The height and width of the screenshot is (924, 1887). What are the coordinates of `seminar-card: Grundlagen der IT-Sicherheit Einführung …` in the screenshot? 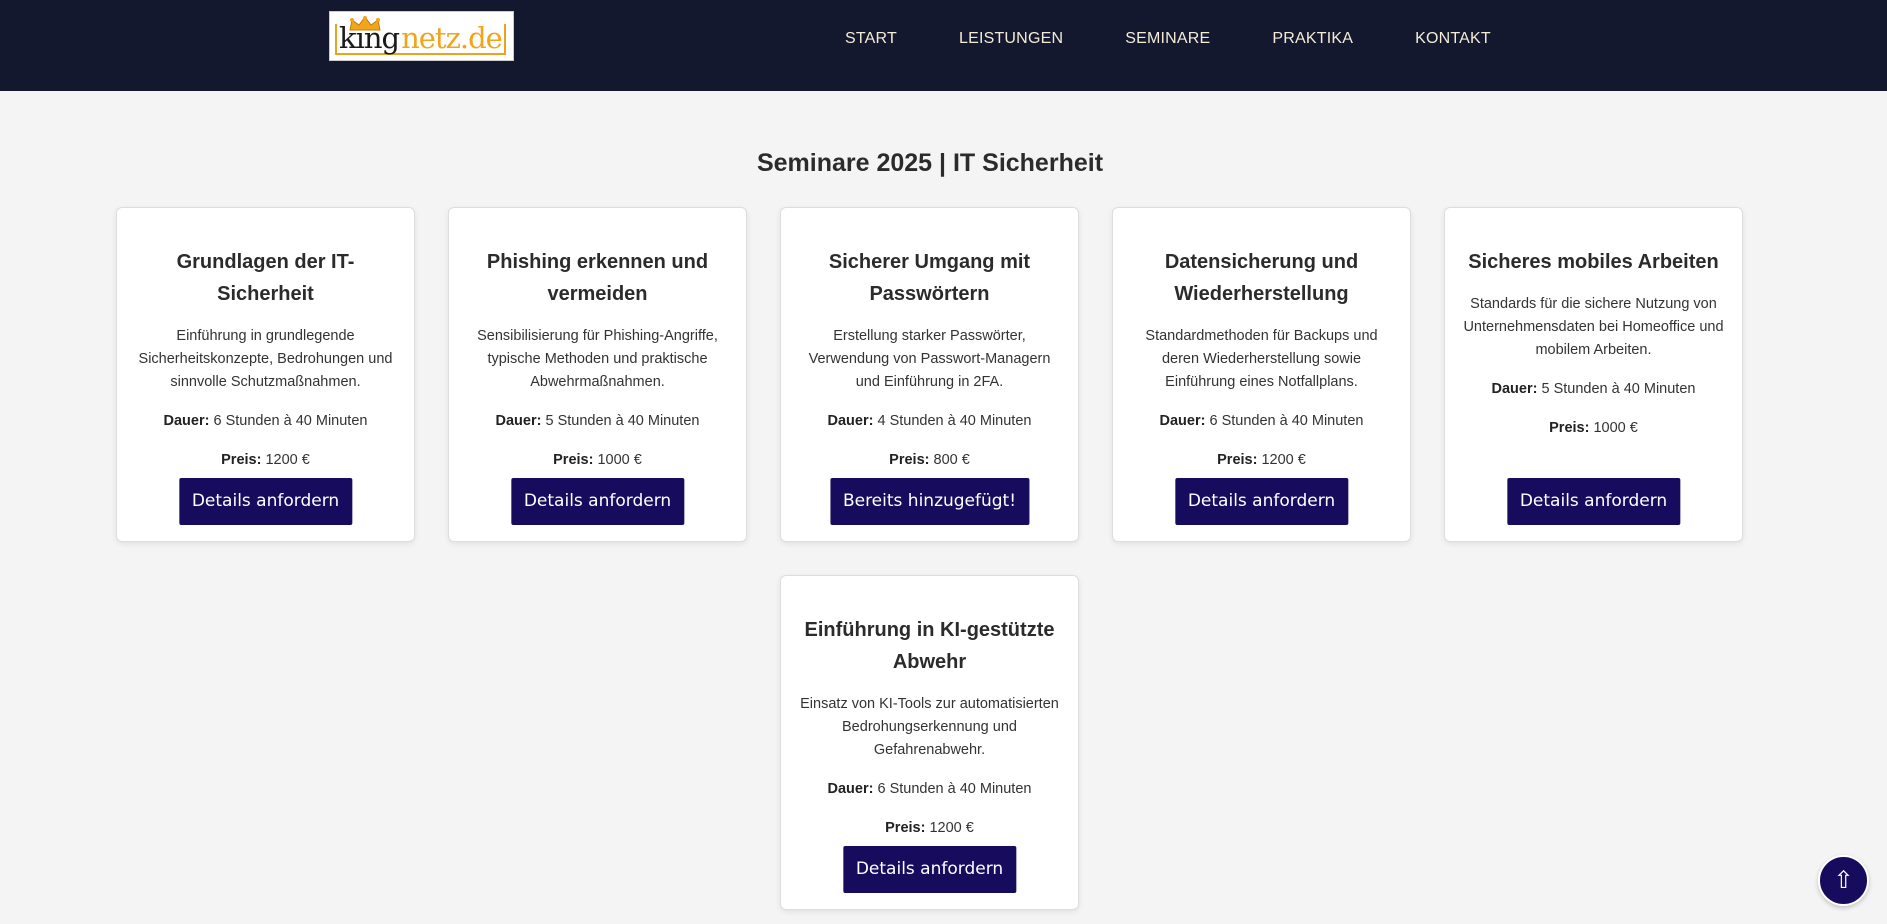 It's located at (265, 374).